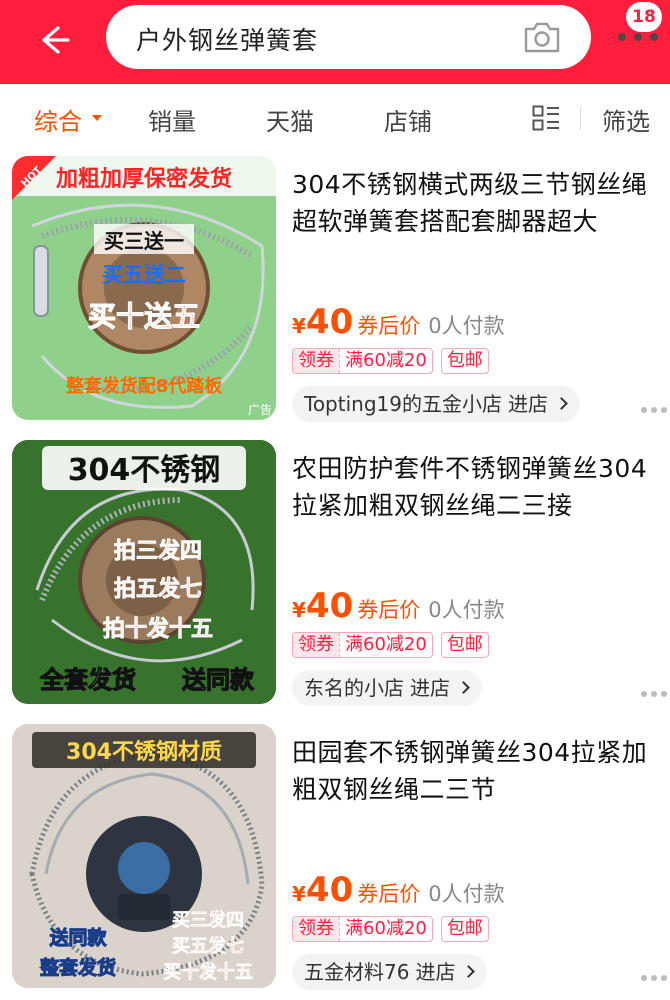 This screenshot has height=1000, width=670. Describe the element at coordinates (144, 572) in the screenshot. I see `product-image: 304不锈钢 拍三发四 拍五发七 拍十发十五 全套发货 送同款` at that location.